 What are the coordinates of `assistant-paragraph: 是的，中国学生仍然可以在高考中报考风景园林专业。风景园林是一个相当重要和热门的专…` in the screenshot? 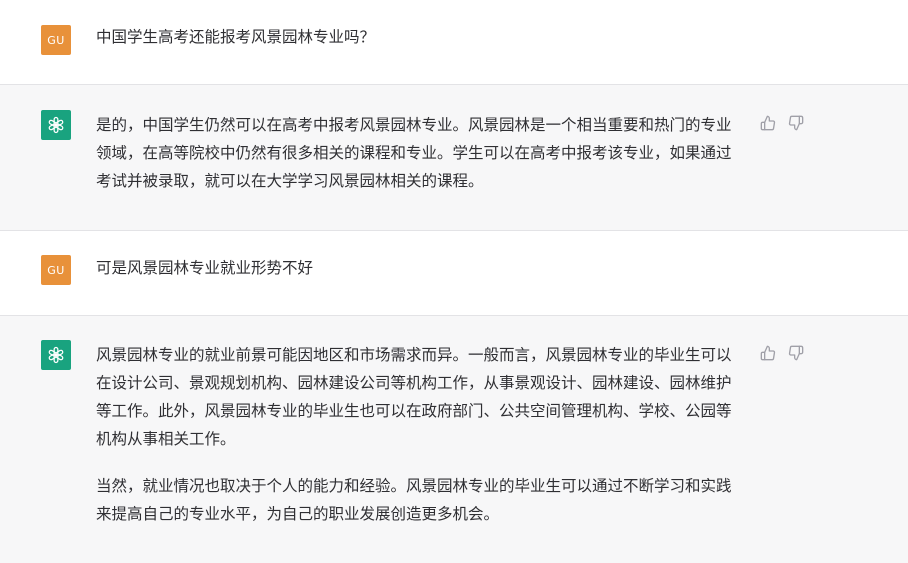 It's located at (414, 153).